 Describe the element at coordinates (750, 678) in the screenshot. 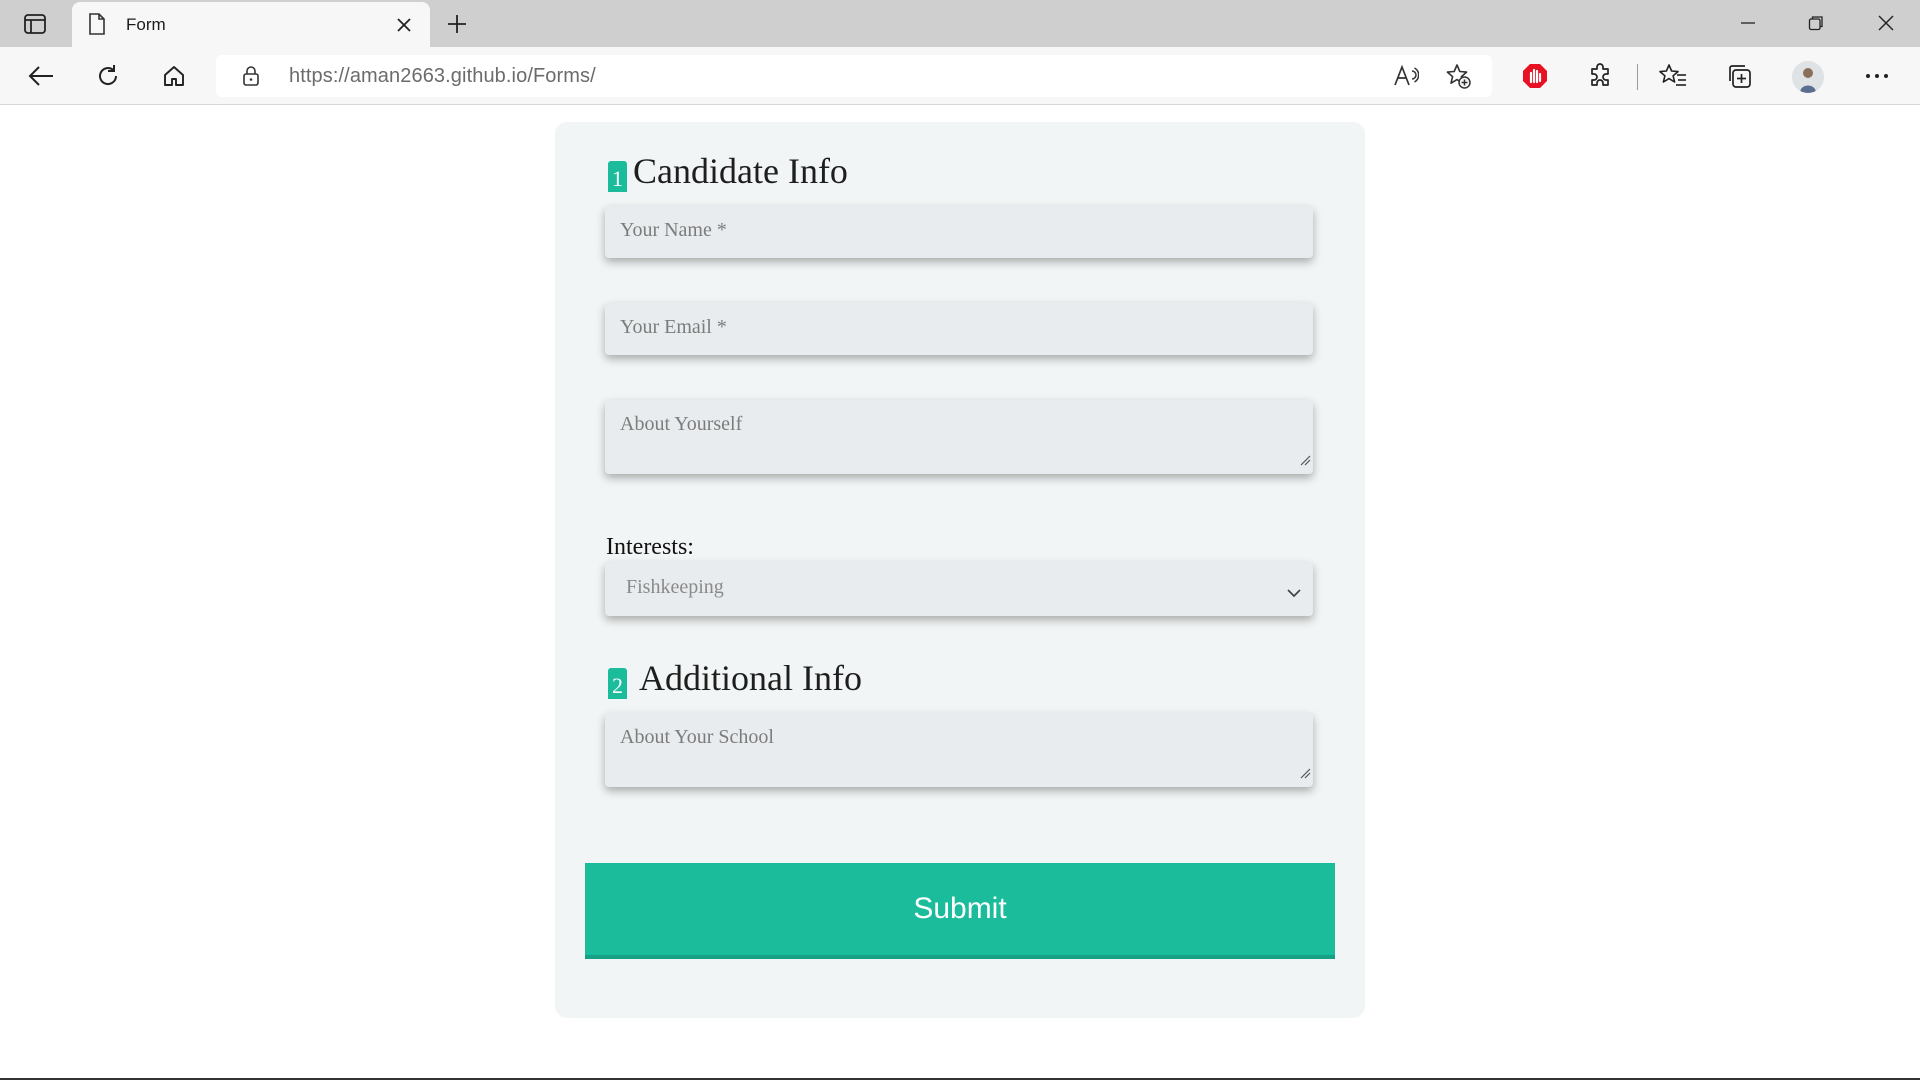

I see `section-title-additional: Additional Info` at that location.